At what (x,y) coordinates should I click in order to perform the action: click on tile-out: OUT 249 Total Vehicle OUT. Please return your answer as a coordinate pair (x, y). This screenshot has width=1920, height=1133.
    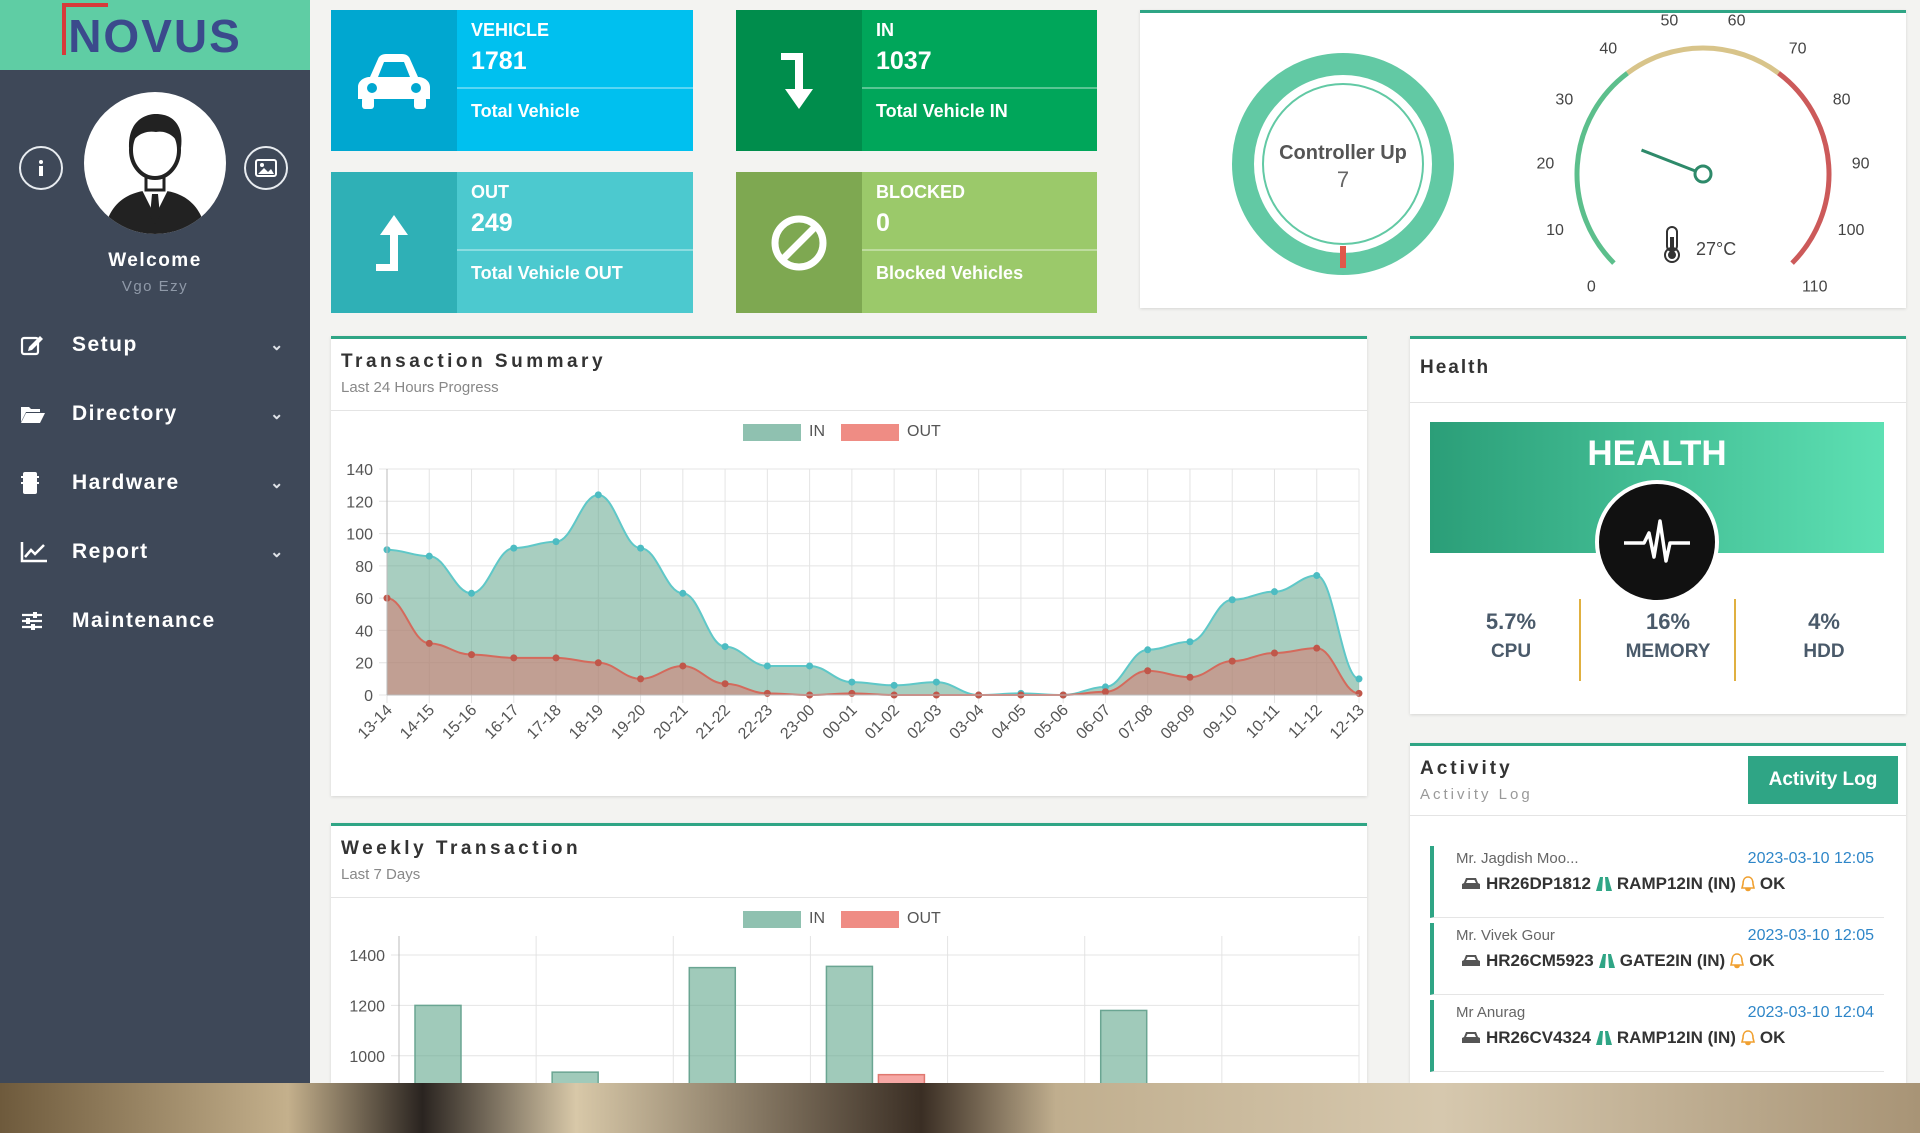
    Looking at the image, I should click on (512, 242).